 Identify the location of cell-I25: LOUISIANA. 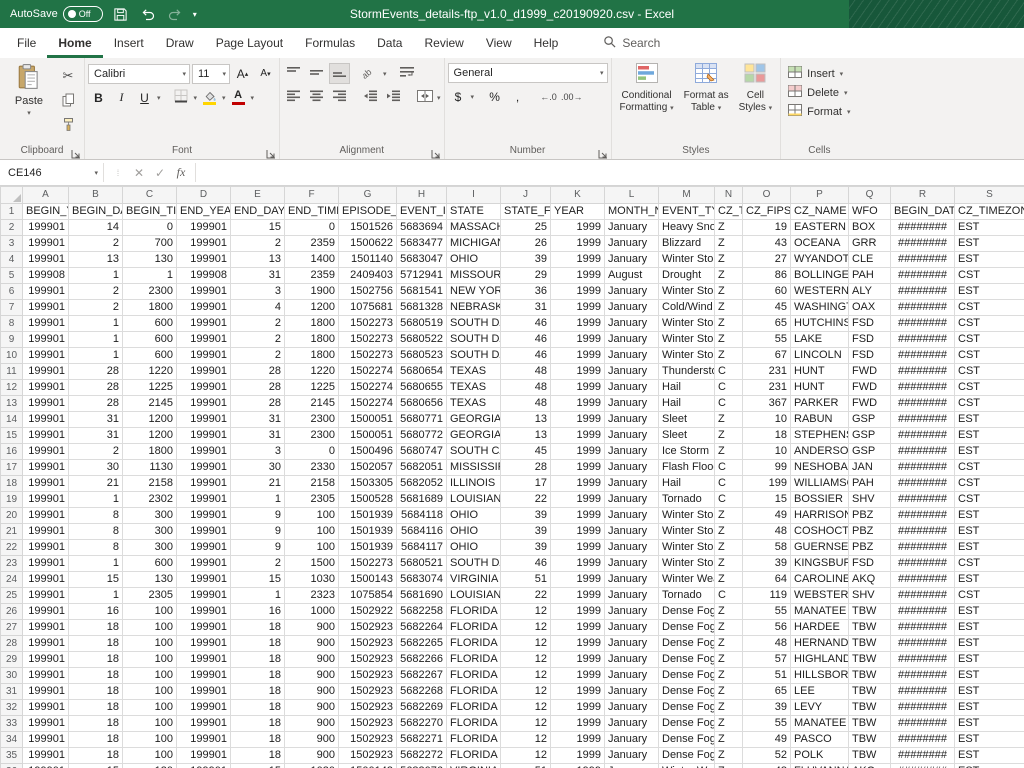
(473, 595).